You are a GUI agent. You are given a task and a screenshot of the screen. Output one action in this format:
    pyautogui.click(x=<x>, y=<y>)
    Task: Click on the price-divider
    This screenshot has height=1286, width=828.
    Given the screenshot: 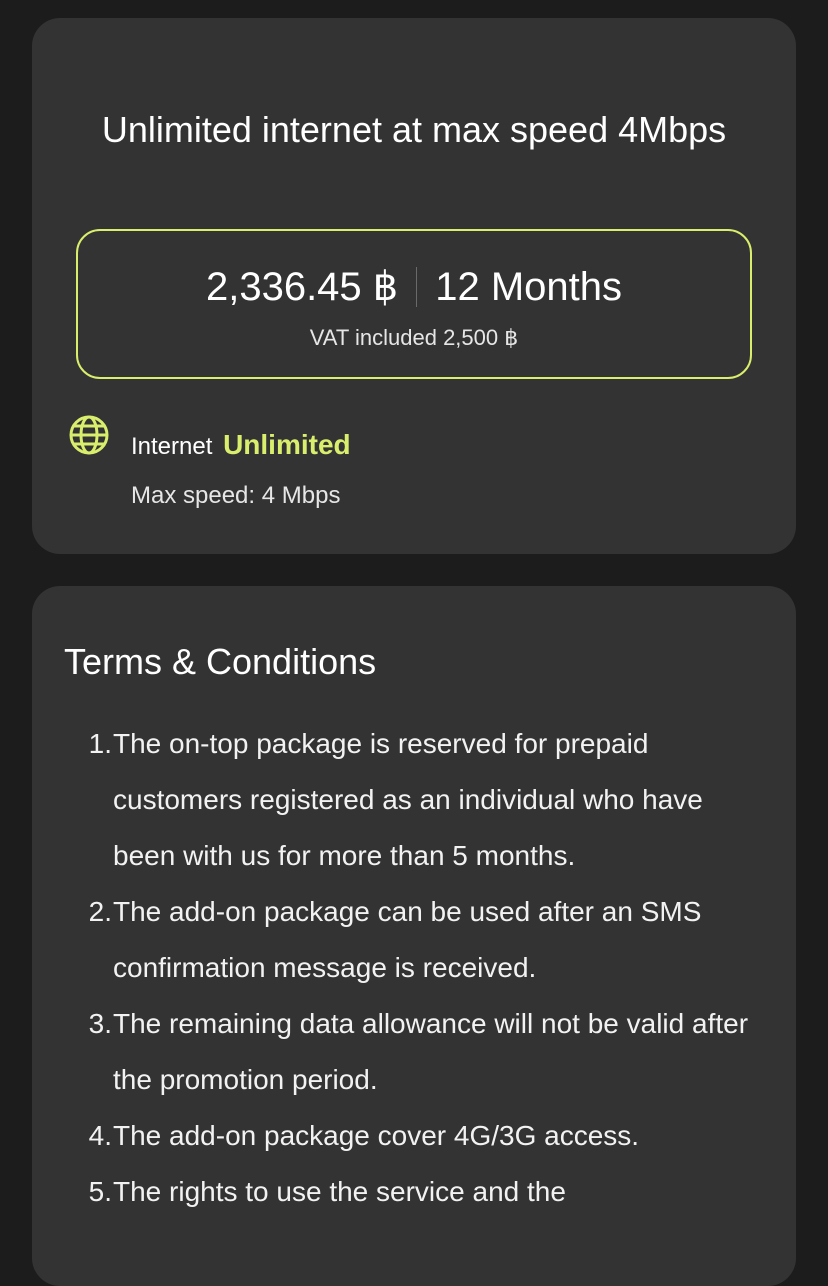 What is the action you would take?
    pyautogui.click(x=417, y=287)
    